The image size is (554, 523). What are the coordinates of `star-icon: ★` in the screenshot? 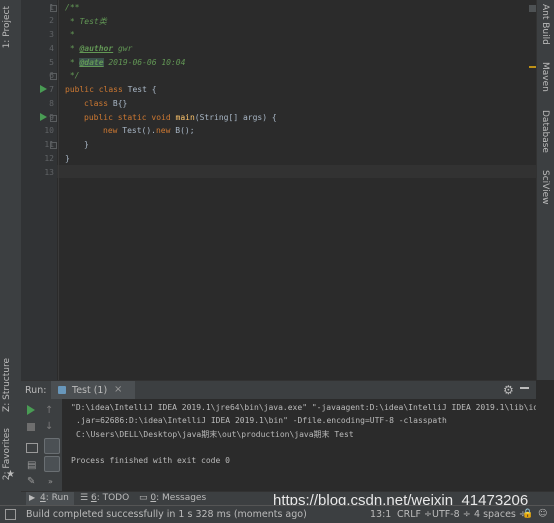 It's located at (10, 474).